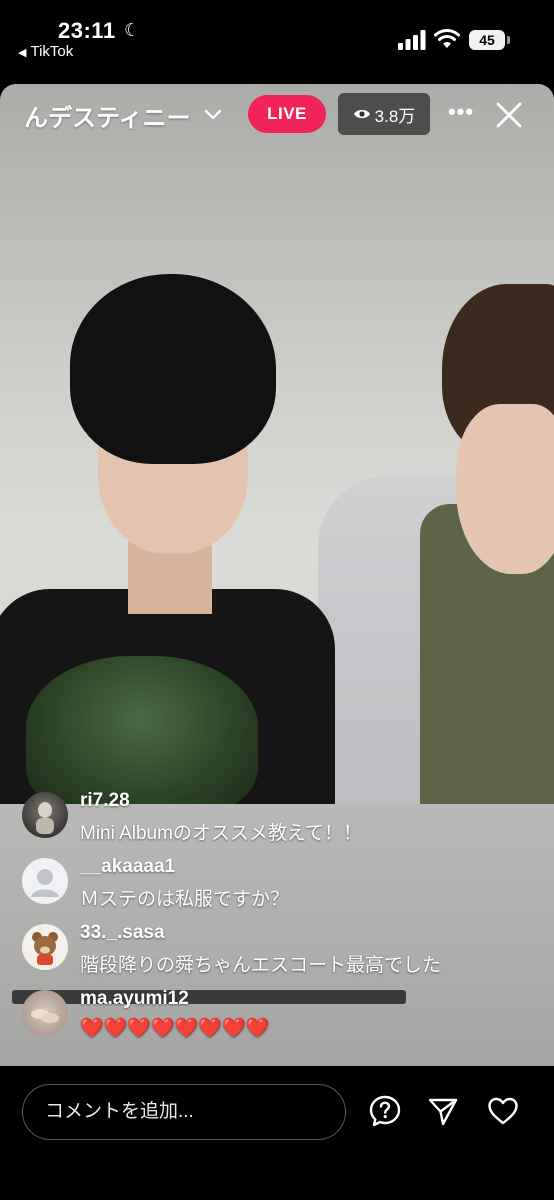 Image resolution: width=554 pixels, height=1200 pixels. Describe the element at coordinates (184, 1112) in the screenshot. I see `comment-input` at that location.